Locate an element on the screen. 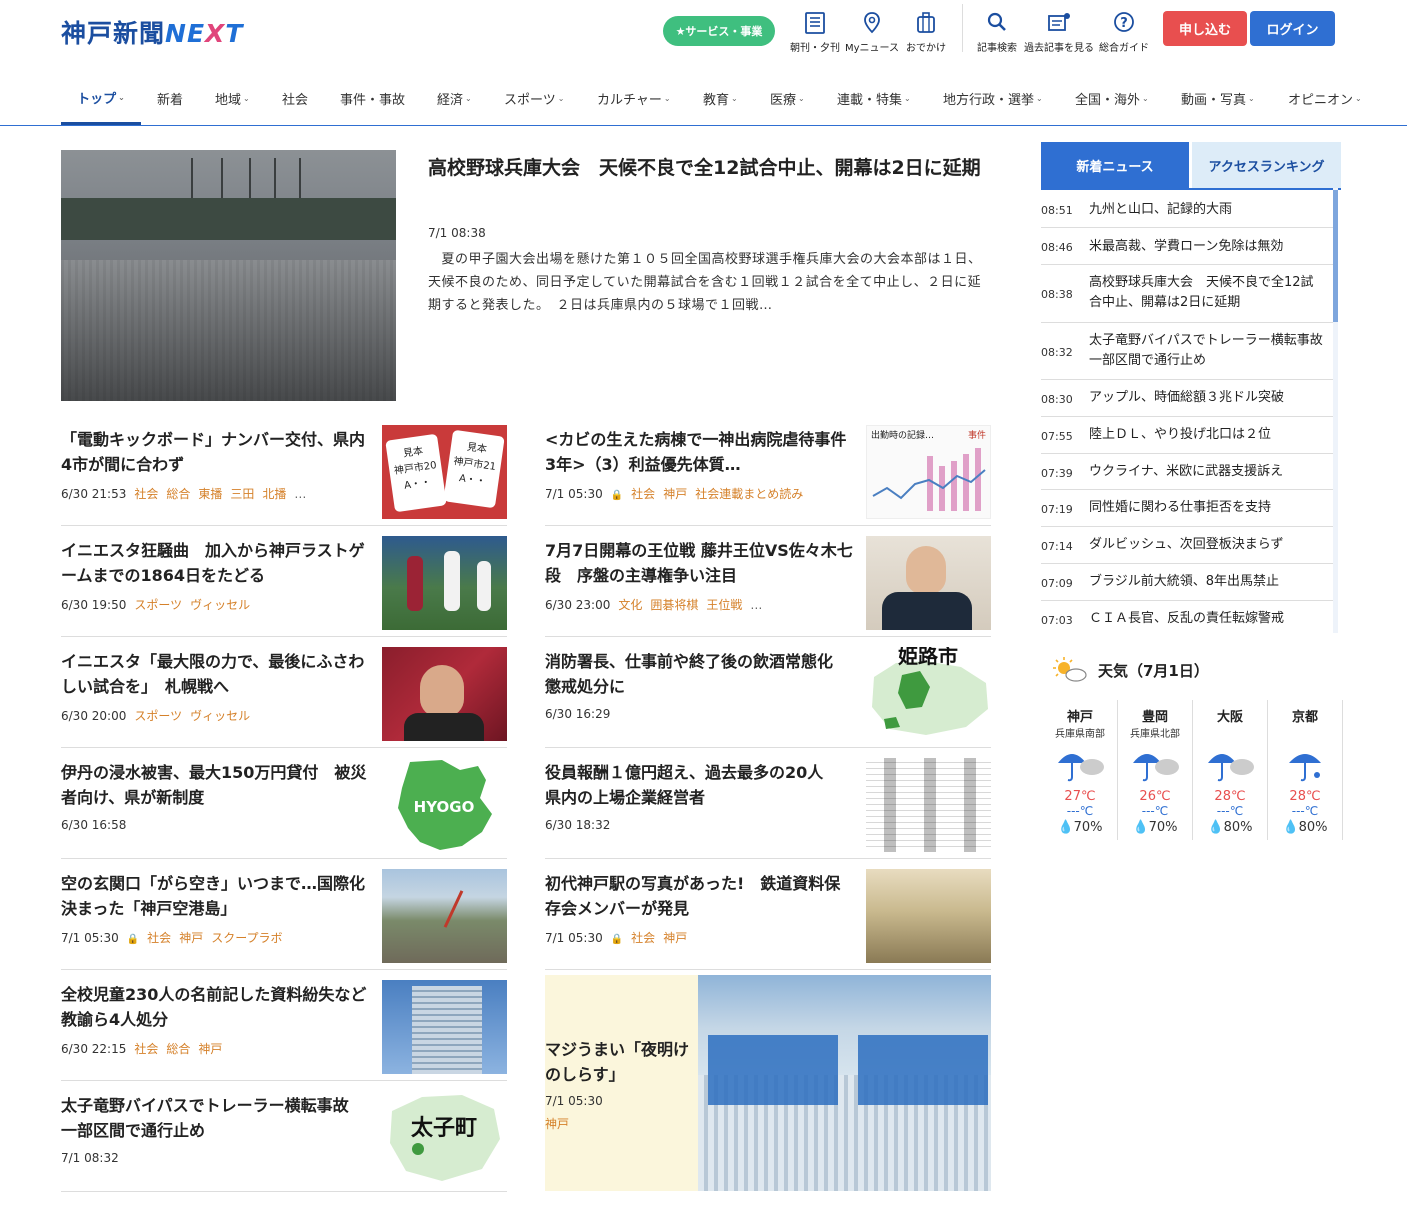  service-button: ★サービス・事業 is located at coordinates (719, 31).